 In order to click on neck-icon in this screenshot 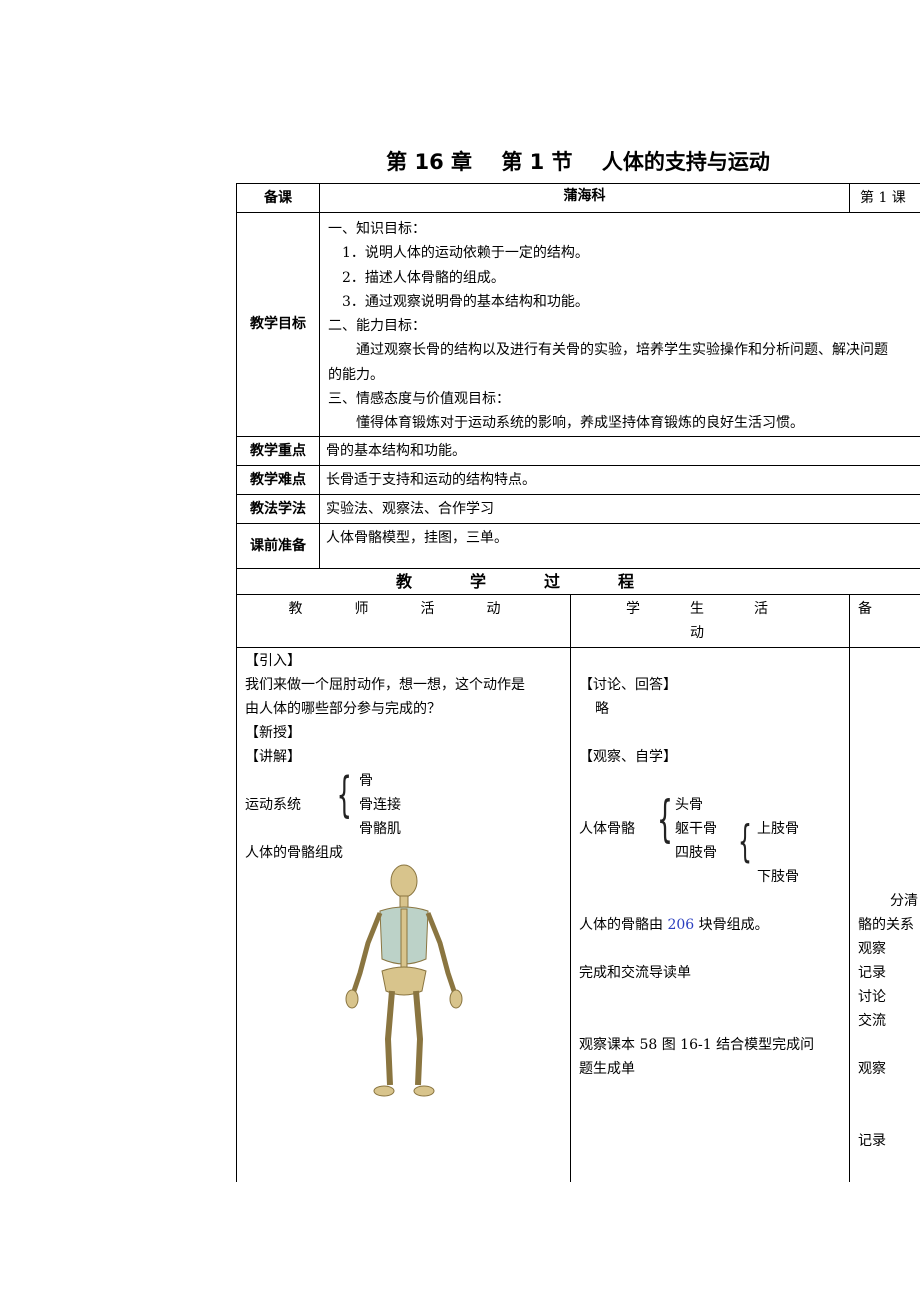, I will do `click(404, 902)`.